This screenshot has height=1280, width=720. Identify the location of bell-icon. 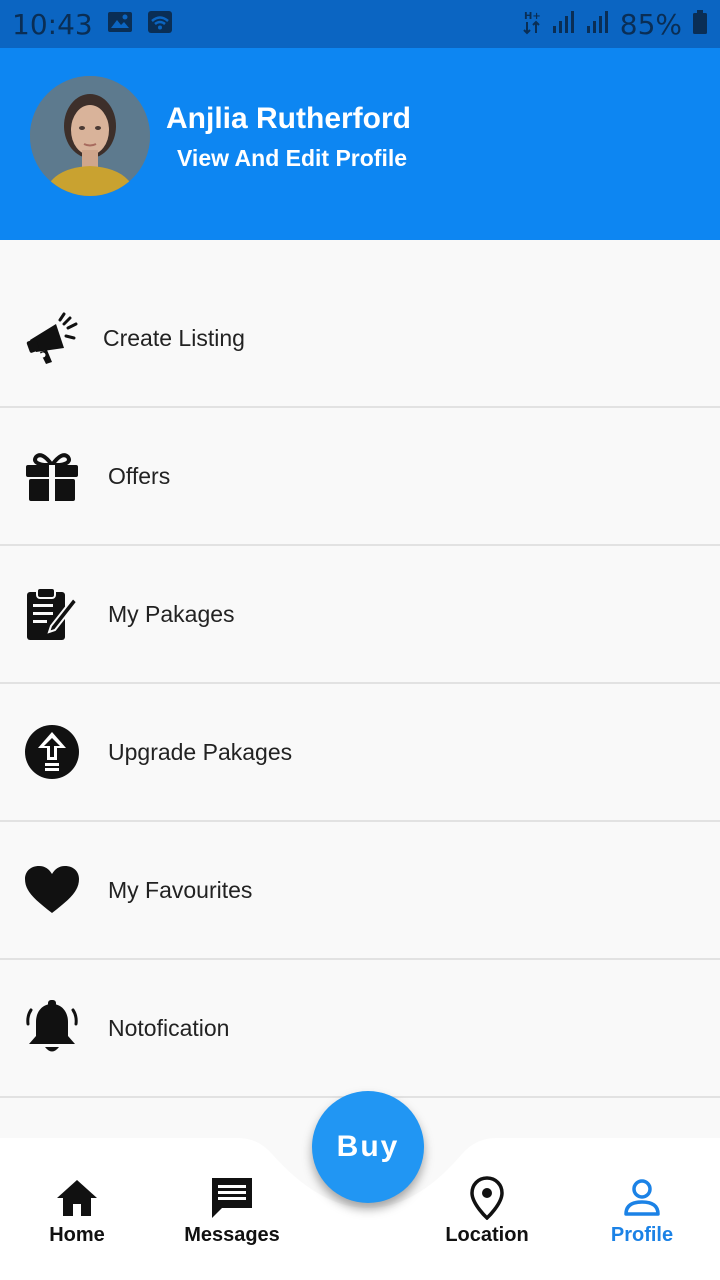
(52, 1028).